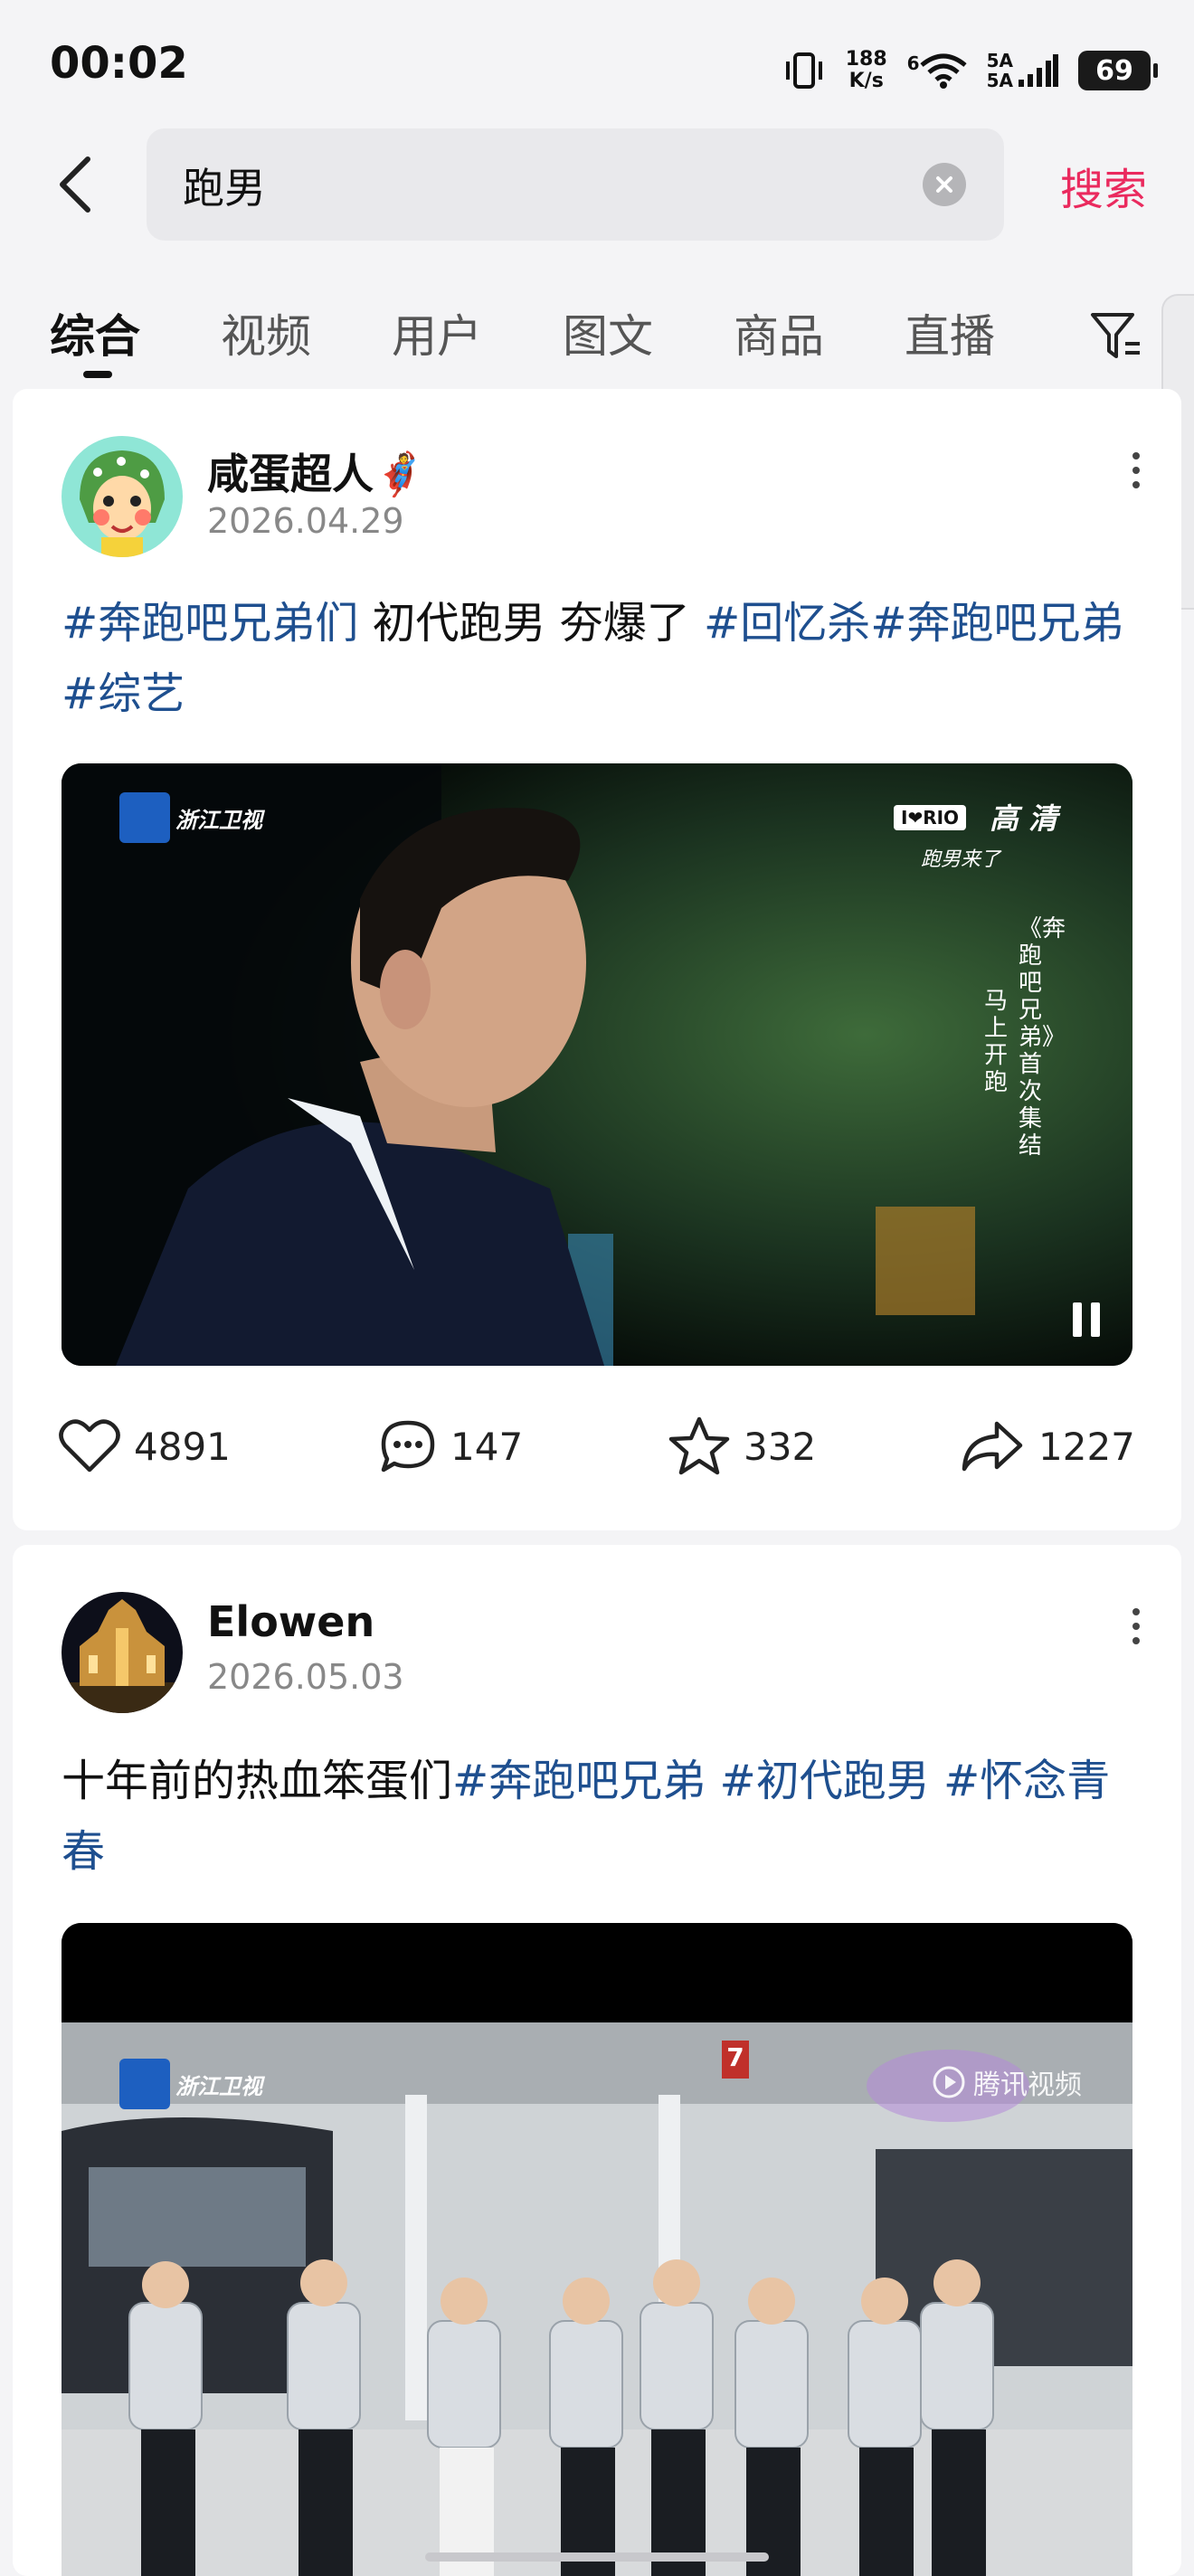  Describe the element at coordinates (949, 2082) in the screenshot. I see `play-logo-icon` at that location.